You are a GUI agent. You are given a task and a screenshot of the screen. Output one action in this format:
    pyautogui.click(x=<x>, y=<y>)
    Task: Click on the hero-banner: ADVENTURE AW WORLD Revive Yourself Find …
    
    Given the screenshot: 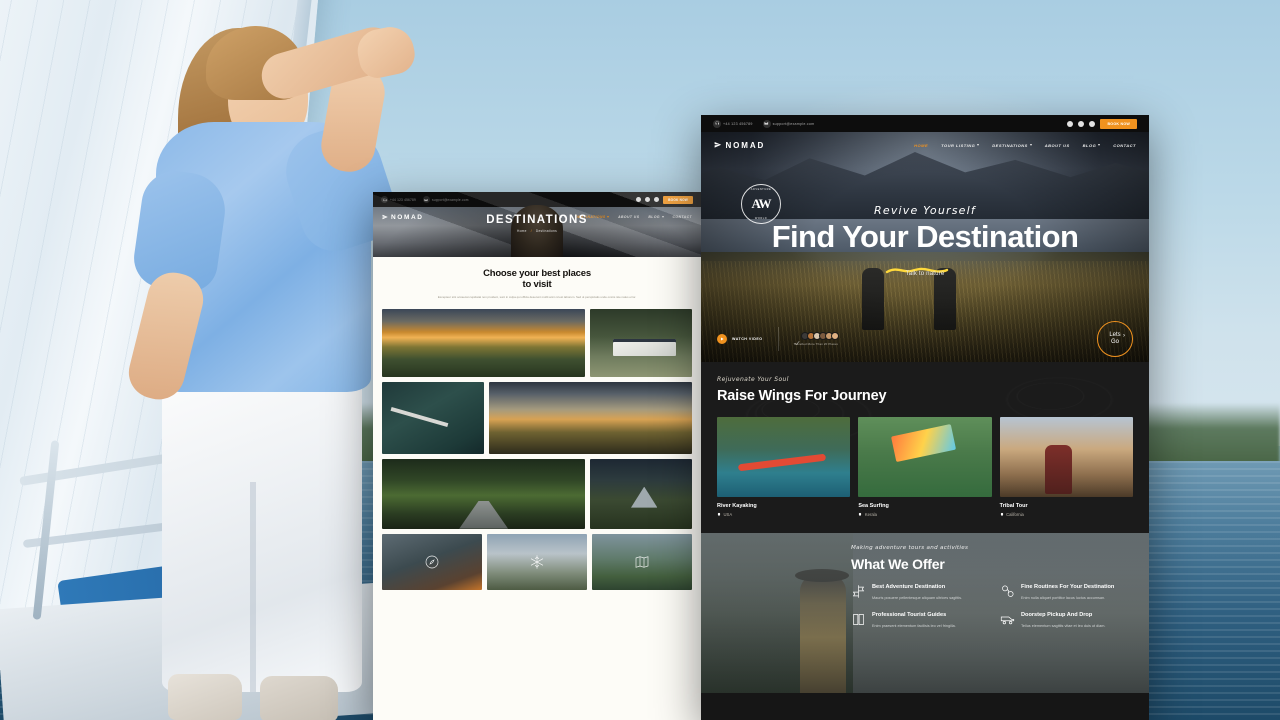 What is the action you would take?
    pyautogui.click(x=925, y=247)
    